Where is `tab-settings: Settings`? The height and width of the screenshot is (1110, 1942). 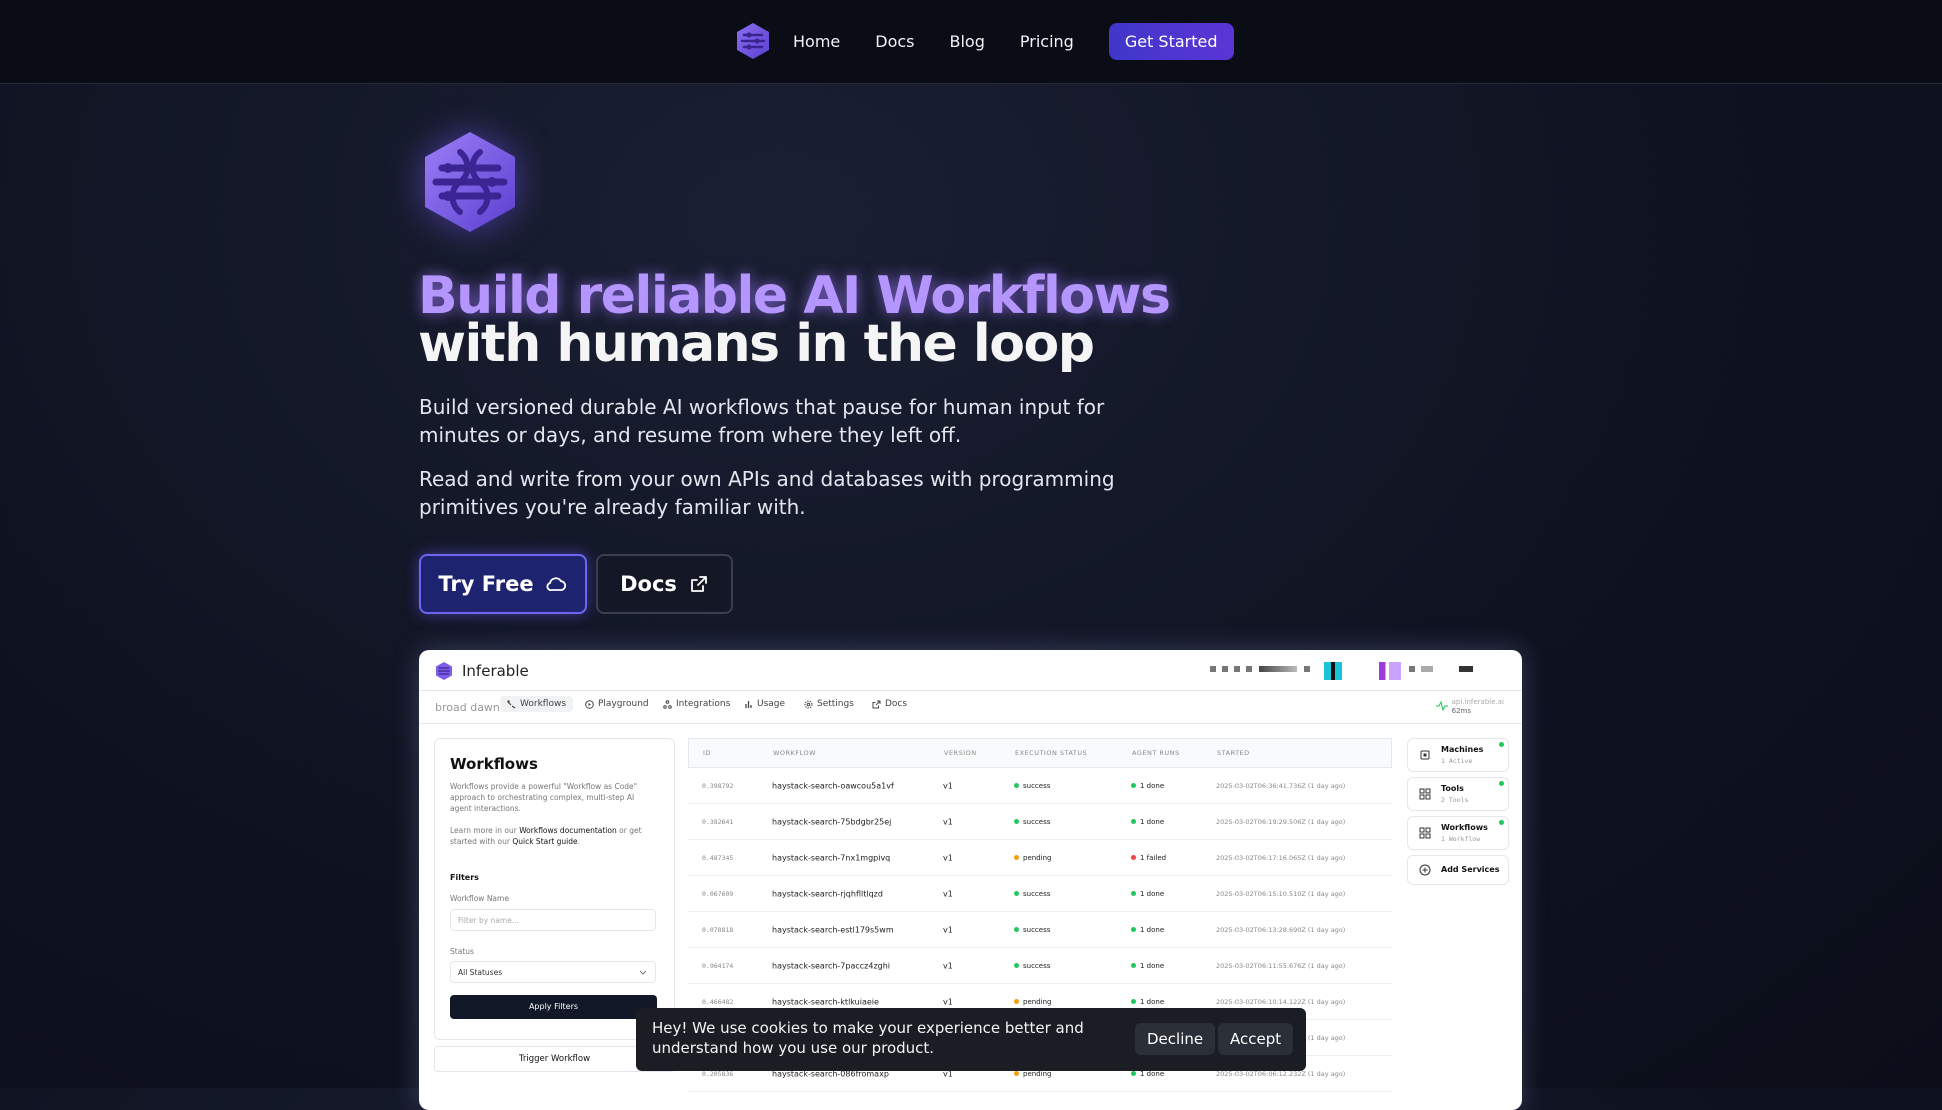 tab-settings: Settings is located at coordinates (829, 704).